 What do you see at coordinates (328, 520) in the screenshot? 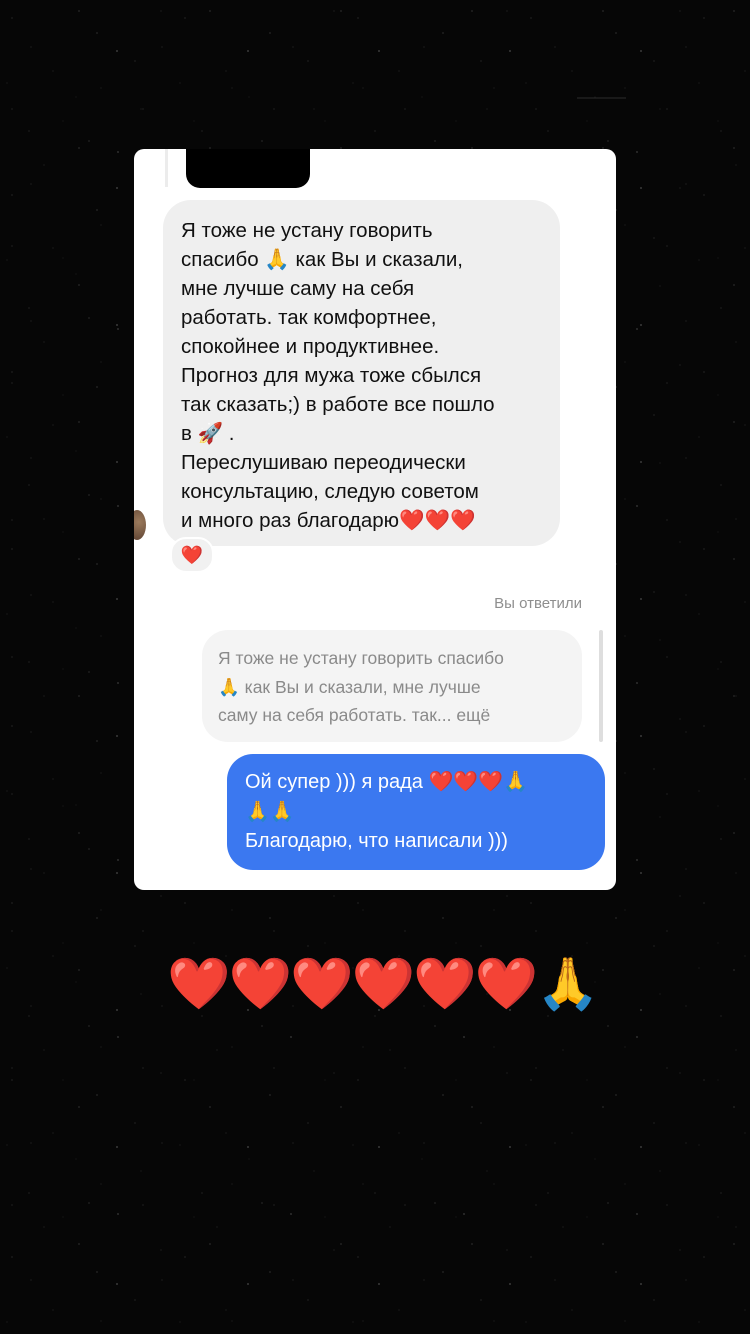
I see `message-line: и много раз благодарю❤️❤️❤️` at bounding box center [328, 520].